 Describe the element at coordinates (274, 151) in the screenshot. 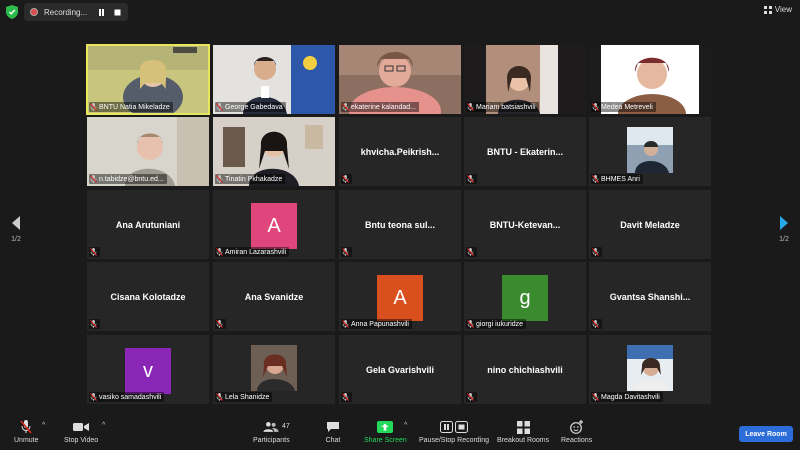

I see `participant-tile: Tinatin Pkhakadze` at that location.